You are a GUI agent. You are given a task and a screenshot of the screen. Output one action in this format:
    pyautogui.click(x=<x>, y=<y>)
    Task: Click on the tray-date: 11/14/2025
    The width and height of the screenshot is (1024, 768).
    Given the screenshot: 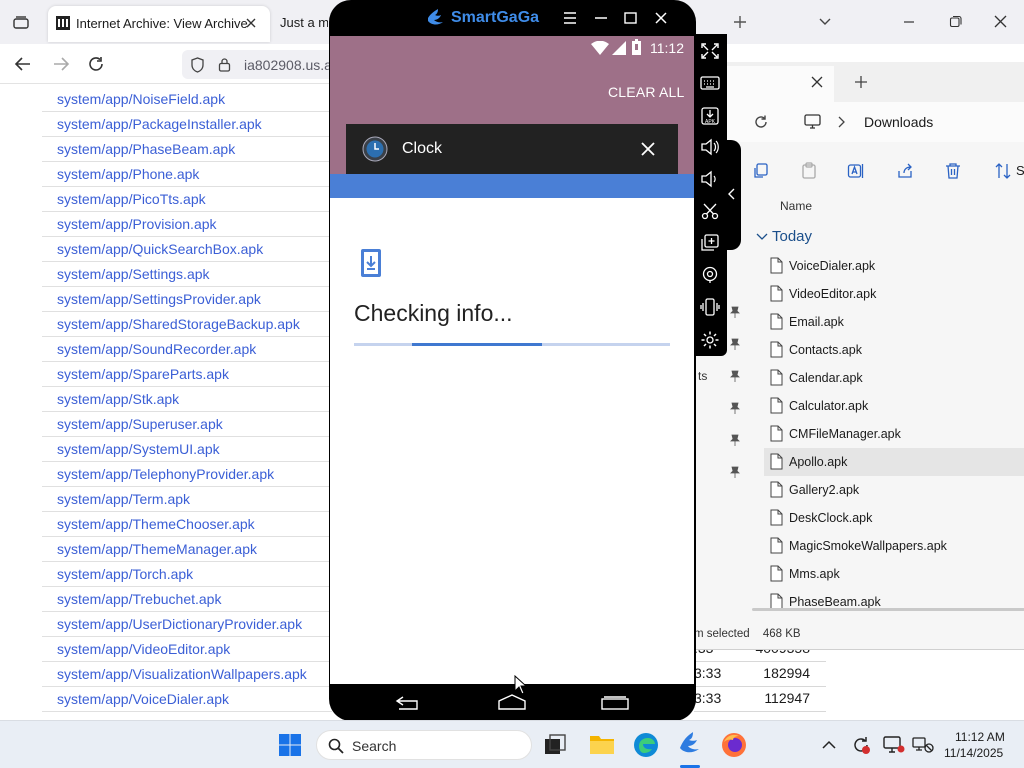 What is the action you would take?
    pyautogui.click(x=973, y=753)
    